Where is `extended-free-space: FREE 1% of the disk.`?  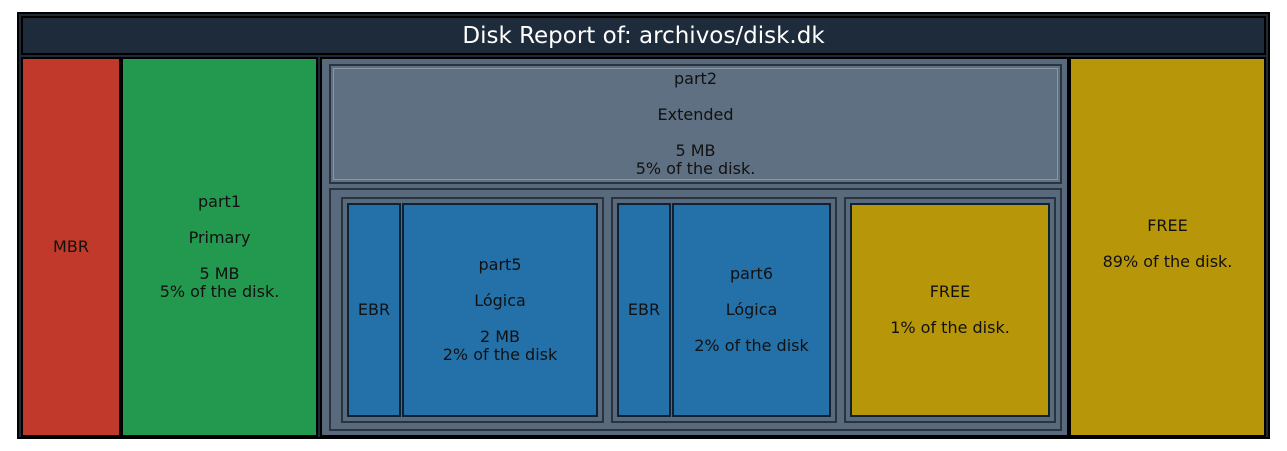
extended-free-space: FREE 1% of the disk. is located at coordinates (950, 310).